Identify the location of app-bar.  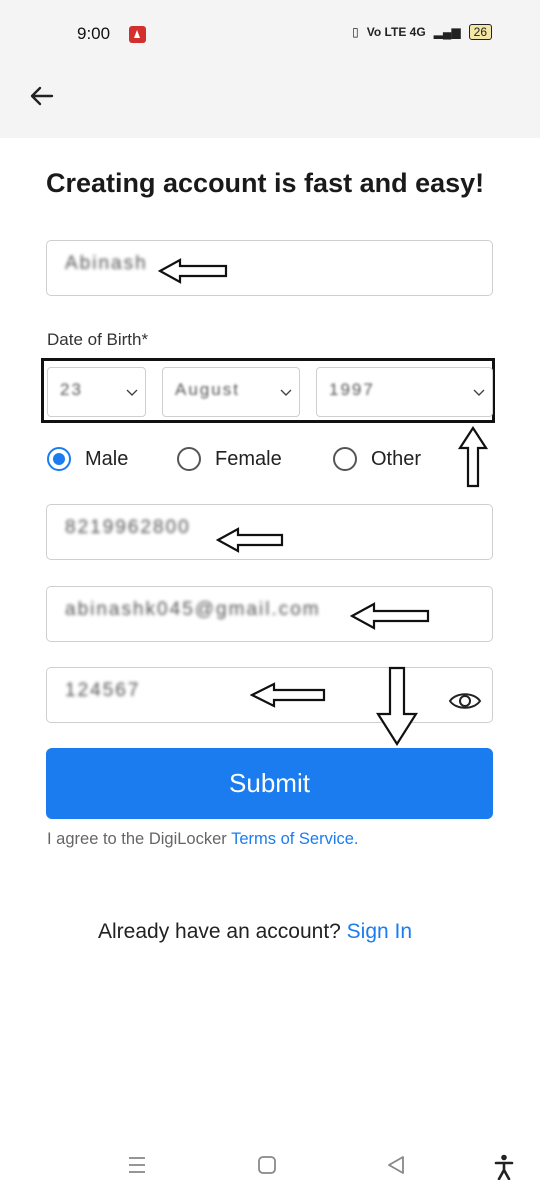
(270, 104).